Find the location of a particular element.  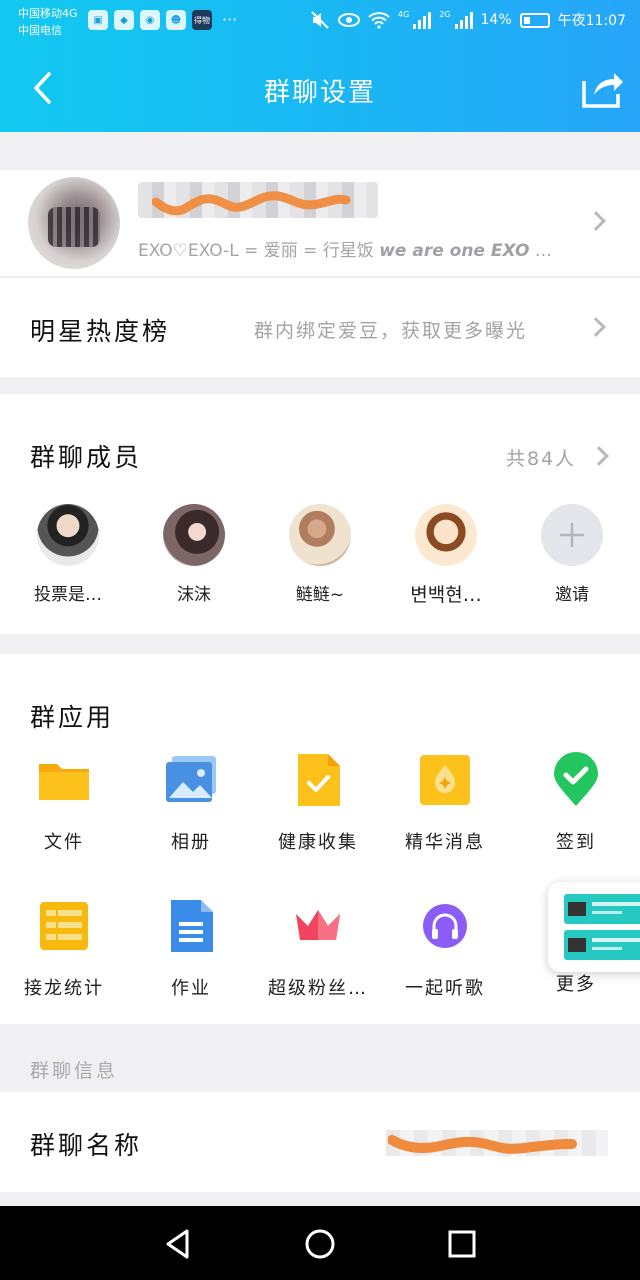

app-label: 一起听歌 is located at coordinates (445, 988).